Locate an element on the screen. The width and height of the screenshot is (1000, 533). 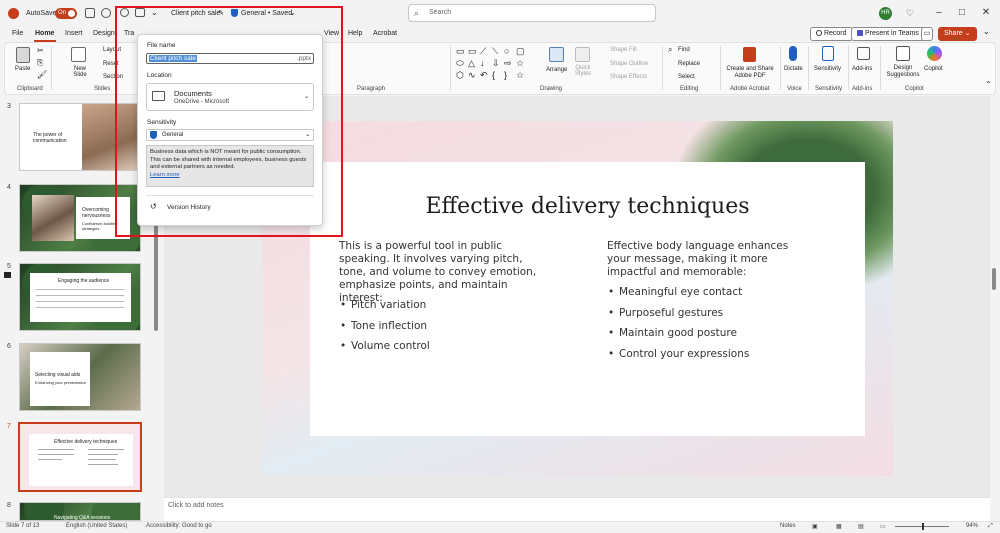
menu-acrobat: Acrobat is located at coordinates (385, 33).